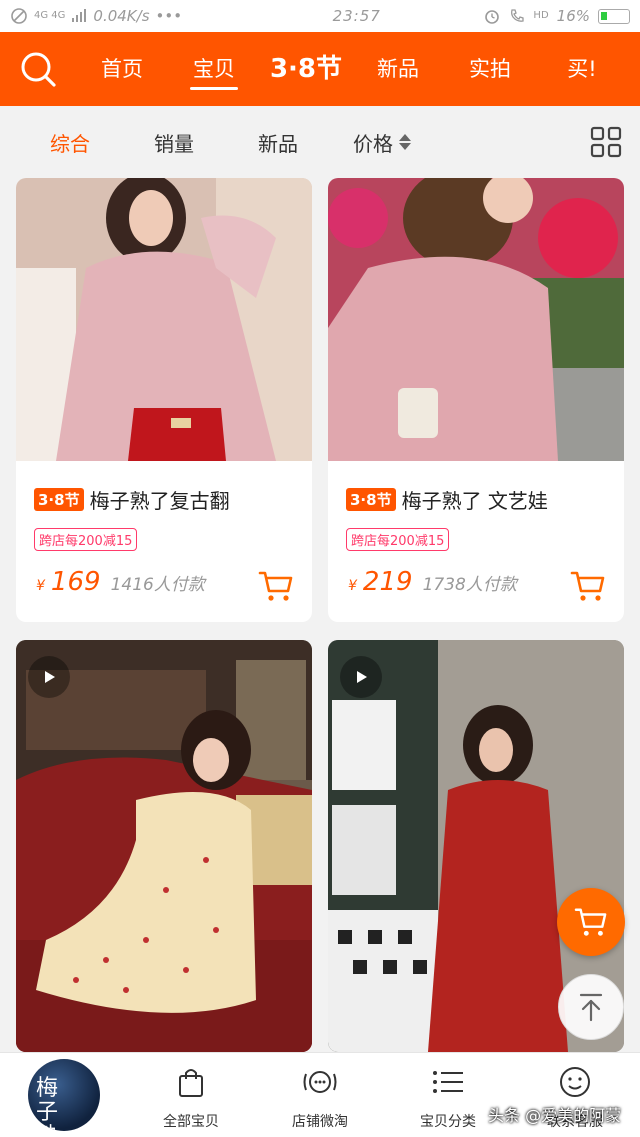 The image size is (640, 1137). I want to click on product-info: 3·8节 梅子熟了复古翻 跨店每200减15 ¥169 1416人付款, so click(164, 541).